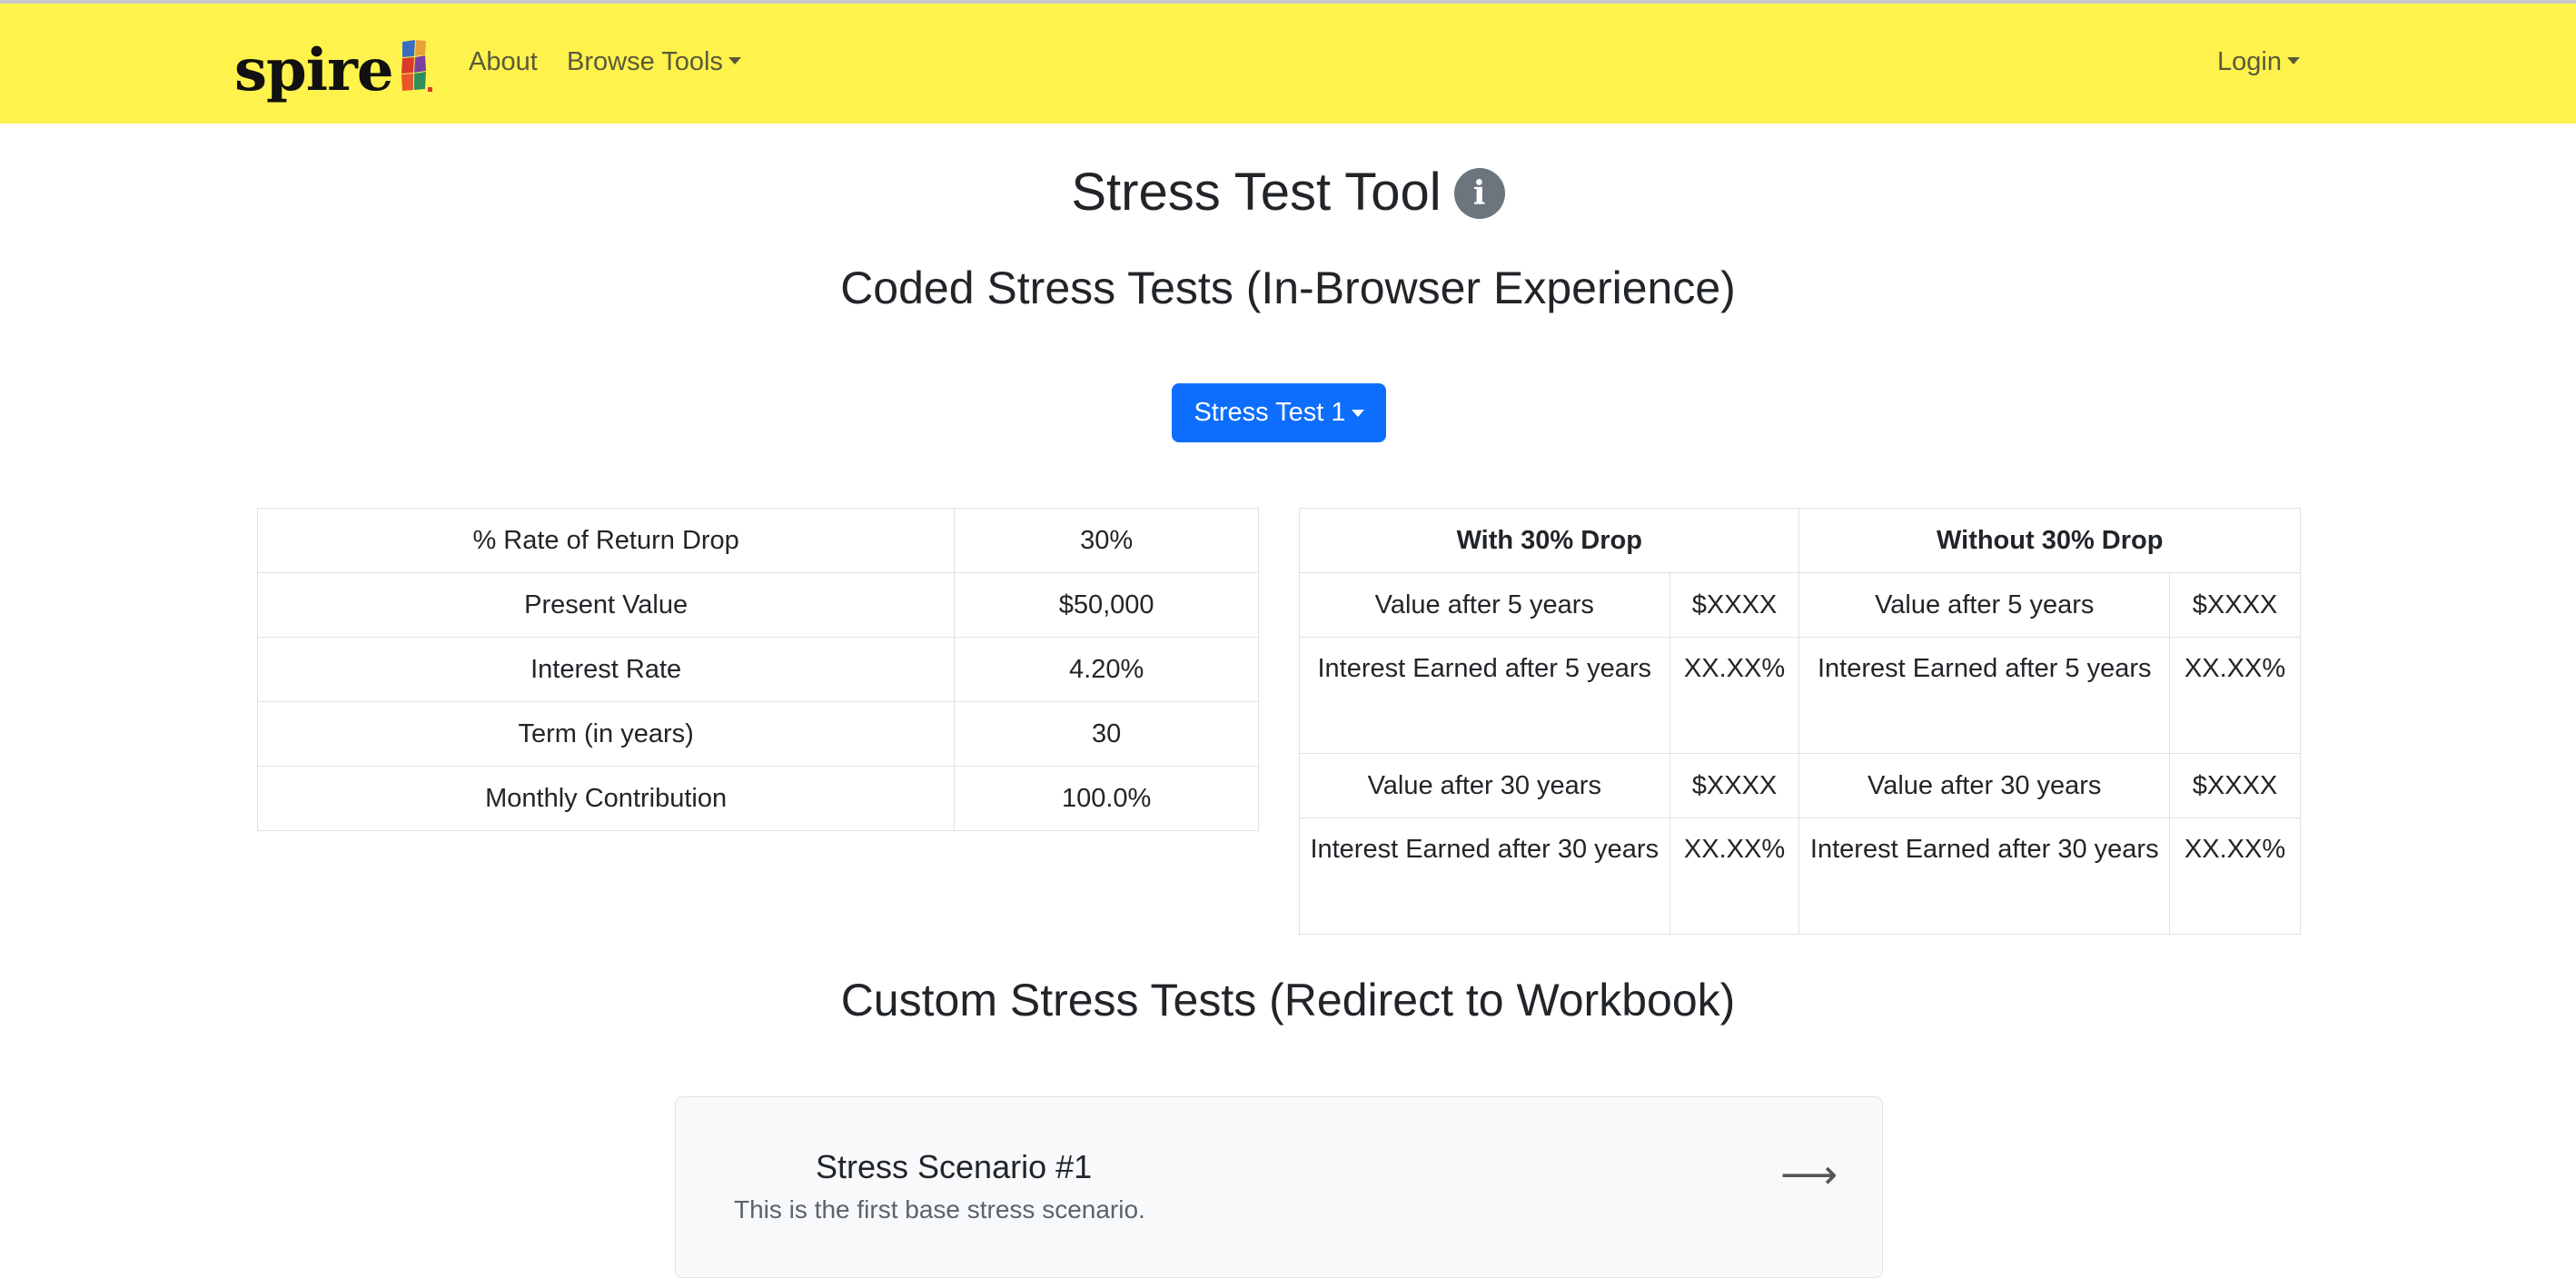  Describe the element at coordinates (606, 734) in the screenshot. I see `input-label: Term (in years)` at that location.